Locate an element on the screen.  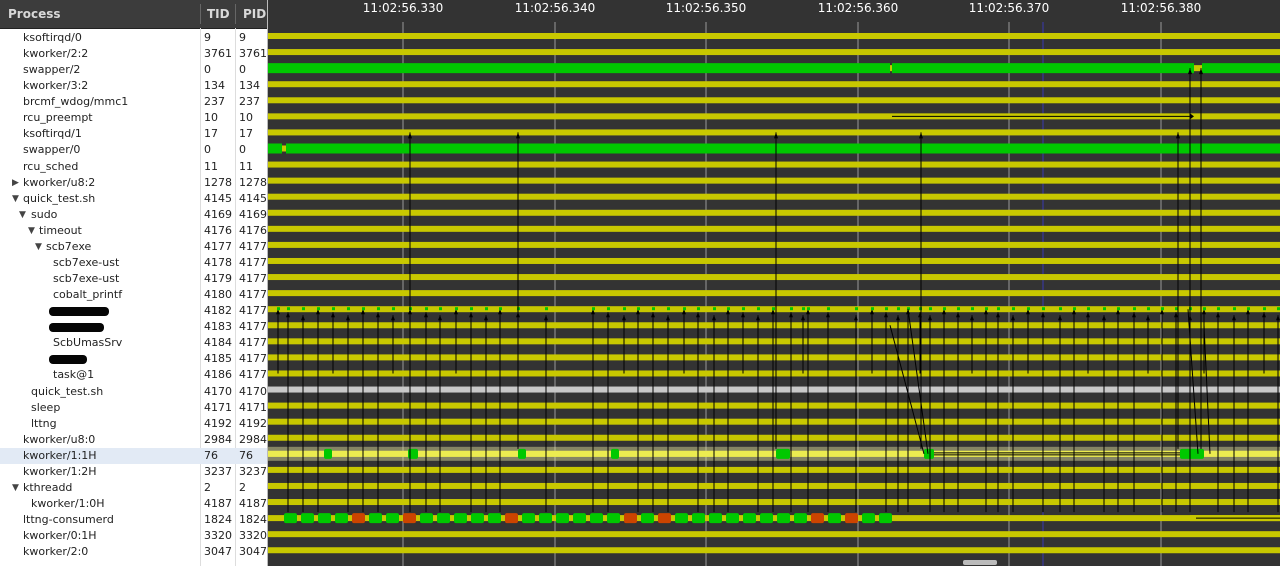
process-row: kworker/1:0H 4187 4187 is located at coordinates (133, 504).